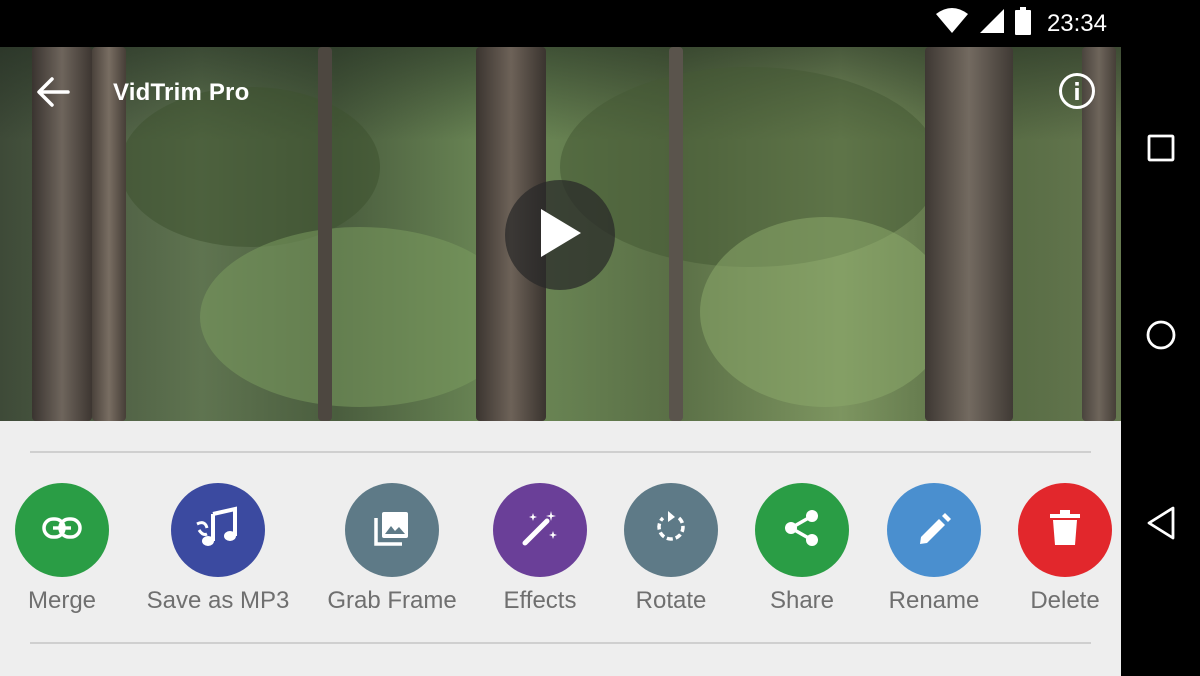 This screenshot has height=676, width=1200. I want to click on pencil-icon, so click(934, 530).